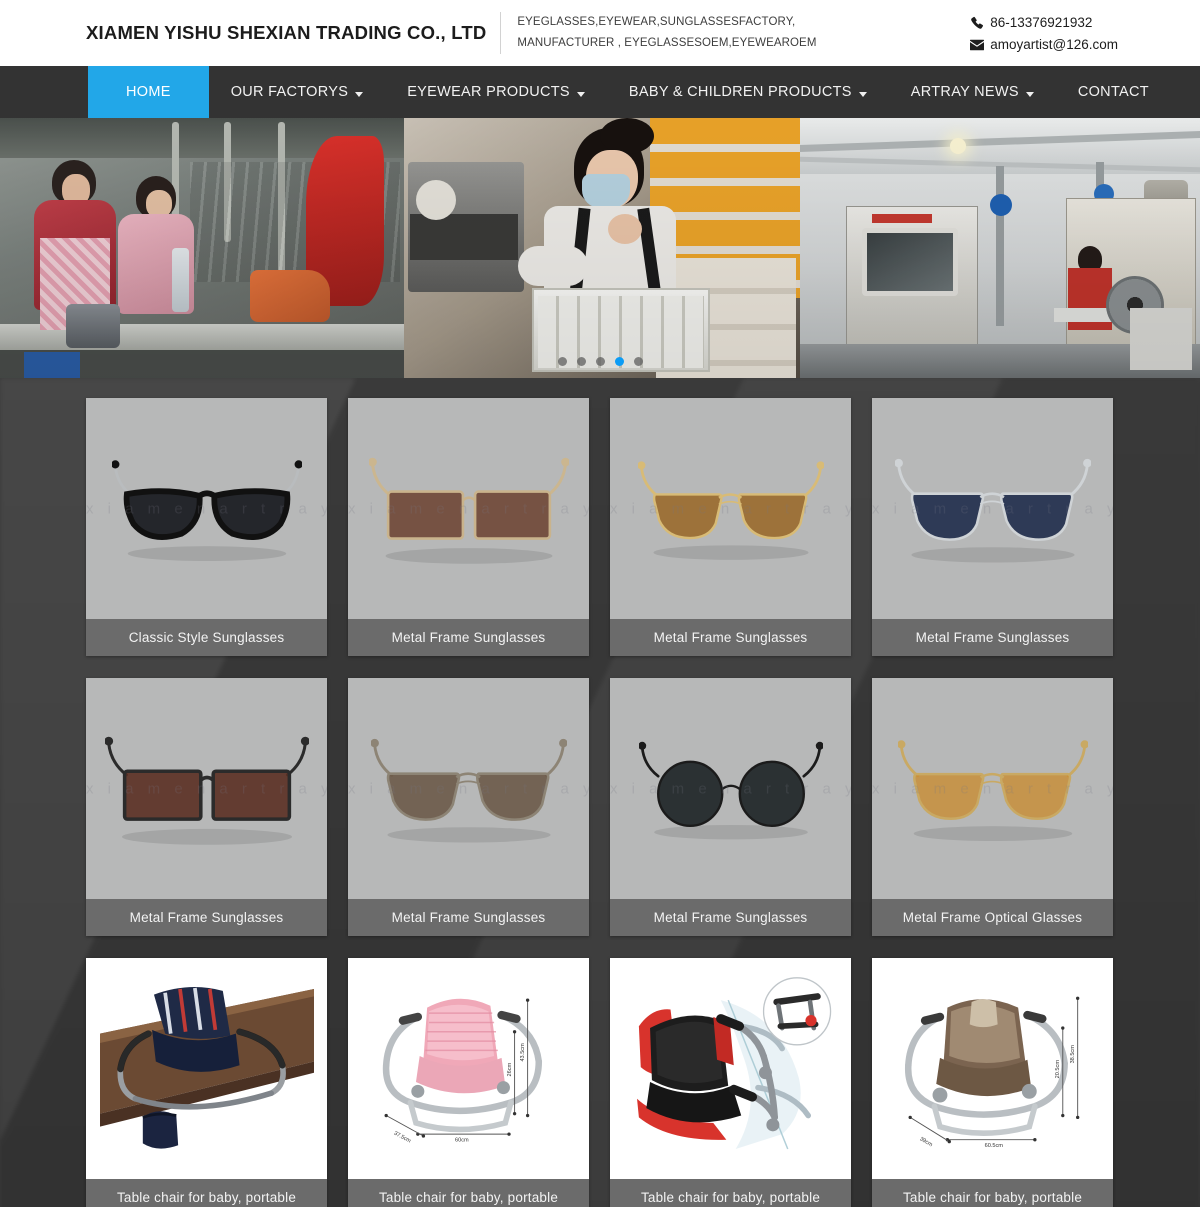 The height and width of the screenshot is (1207, 1200). Describe the element at coordinates (667, 43) in the screenshot. I see `tagline-line-2: MANUFACTURER , EYEGLASSESOEM,EYEWEAROEM` at that location.